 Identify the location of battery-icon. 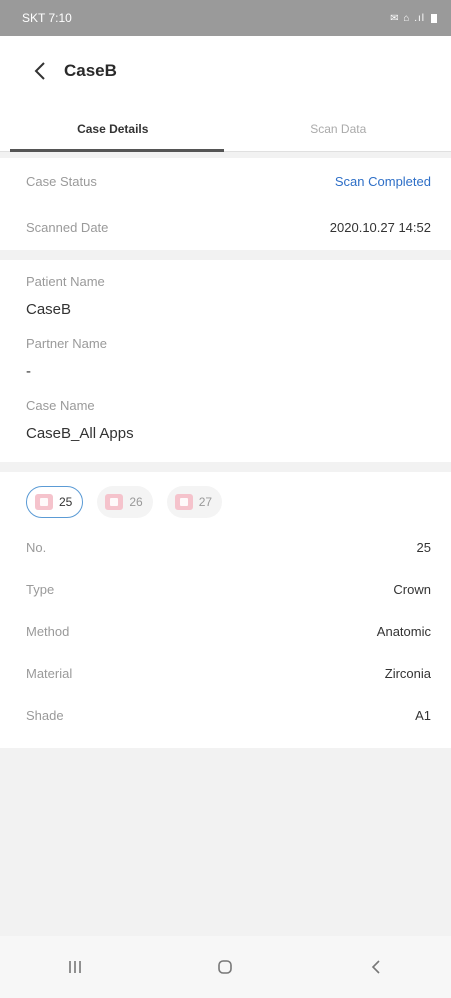
(434, 18).